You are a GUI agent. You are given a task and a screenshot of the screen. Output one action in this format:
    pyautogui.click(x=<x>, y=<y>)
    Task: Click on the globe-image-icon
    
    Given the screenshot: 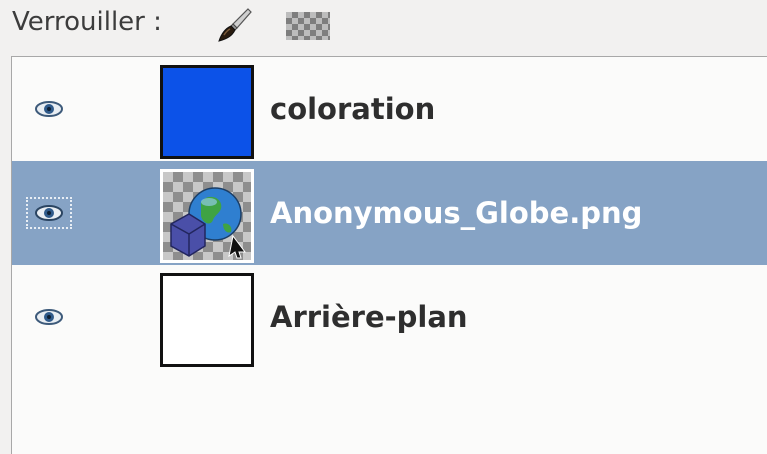 What is the action you would take?
    pyautogui.click(x=208, y=223)
    